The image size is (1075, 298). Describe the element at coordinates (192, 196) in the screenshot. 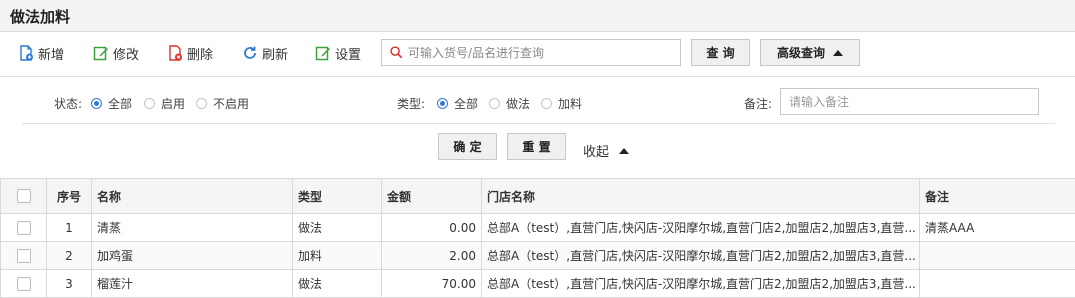

I see `col-header-name: 名称` at that location.